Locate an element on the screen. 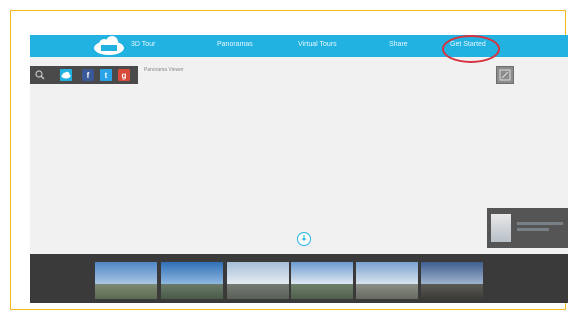 The height and width of the screenshot is (320, 576). nav-item-virtual-tours: Virtual Tours is located at coordinates (317, 44).